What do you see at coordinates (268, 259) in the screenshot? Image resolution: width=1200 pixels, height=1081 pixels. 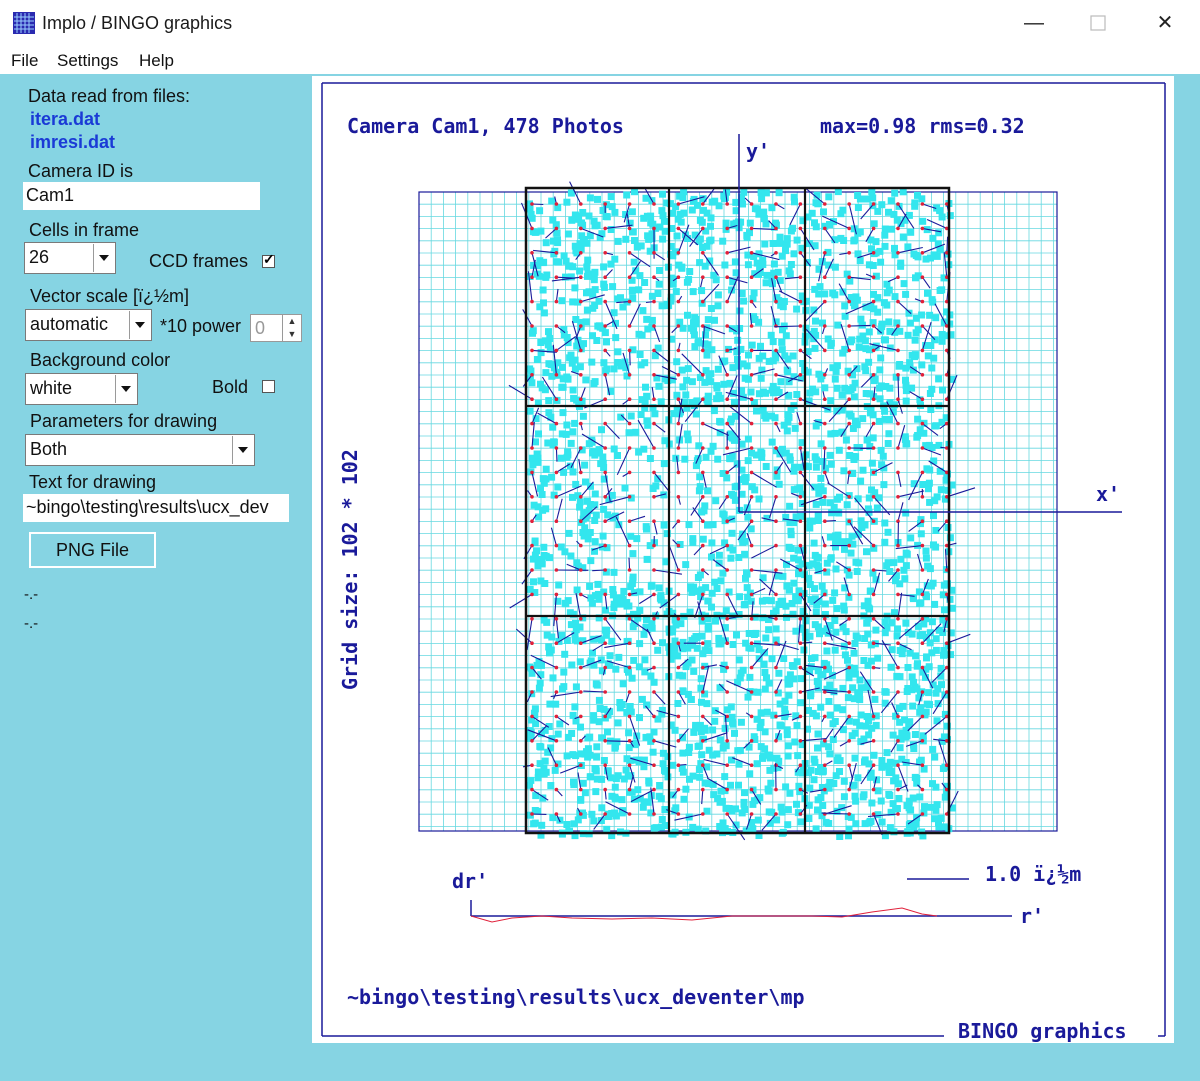 I see `ccd-frames-checkbox: ✓` at bounding box center [268, 259].